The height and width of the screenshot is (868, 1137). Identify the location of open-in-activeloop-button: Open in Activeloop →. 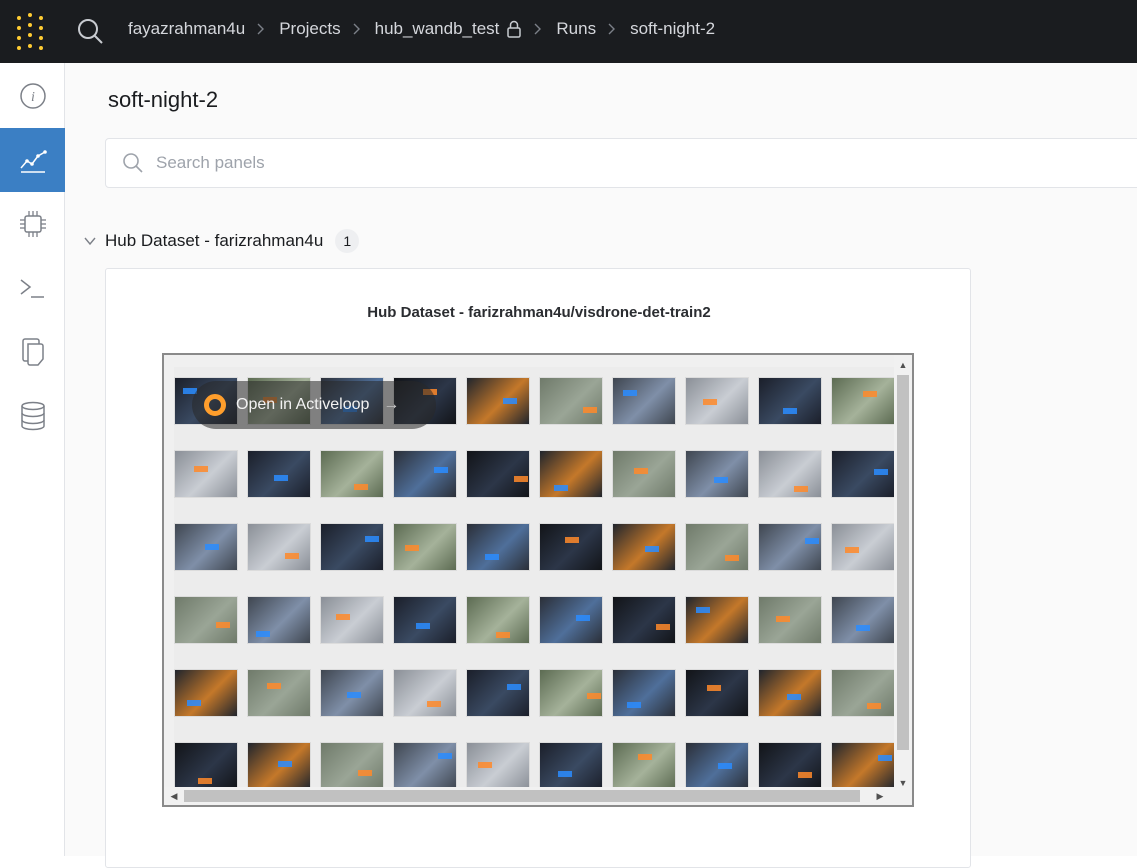
(314, 405).